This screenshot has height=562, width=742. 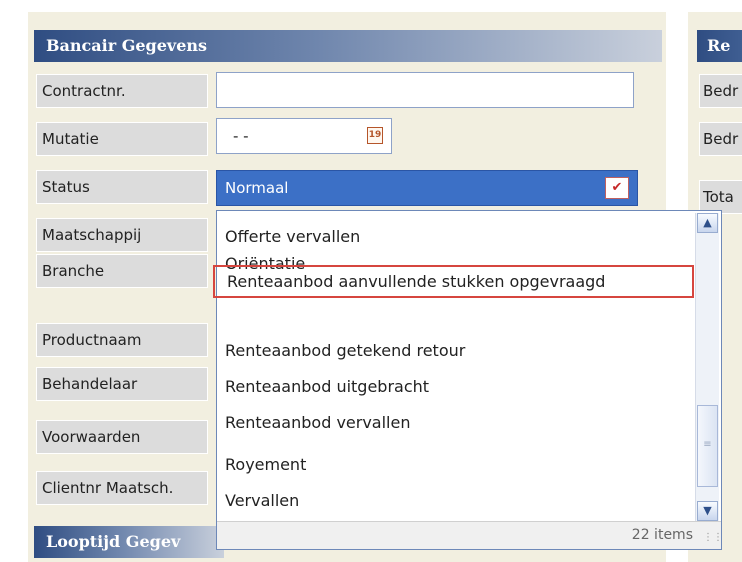 I want to click on mutatie-date-value: - -, so click(x=241, y=136).